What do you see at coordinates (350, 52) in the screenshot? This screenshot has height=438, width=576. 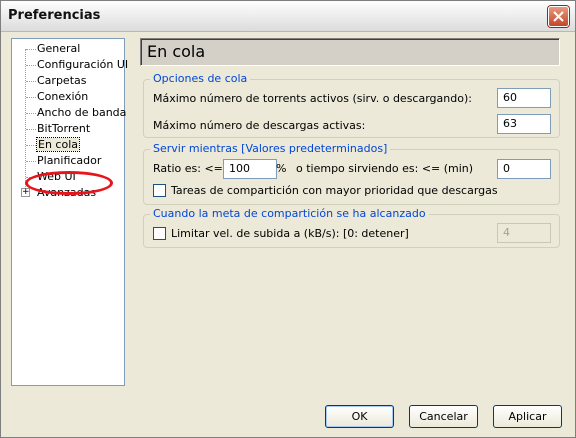 I see `page-header: En cola` at bounding box center [350, 52].